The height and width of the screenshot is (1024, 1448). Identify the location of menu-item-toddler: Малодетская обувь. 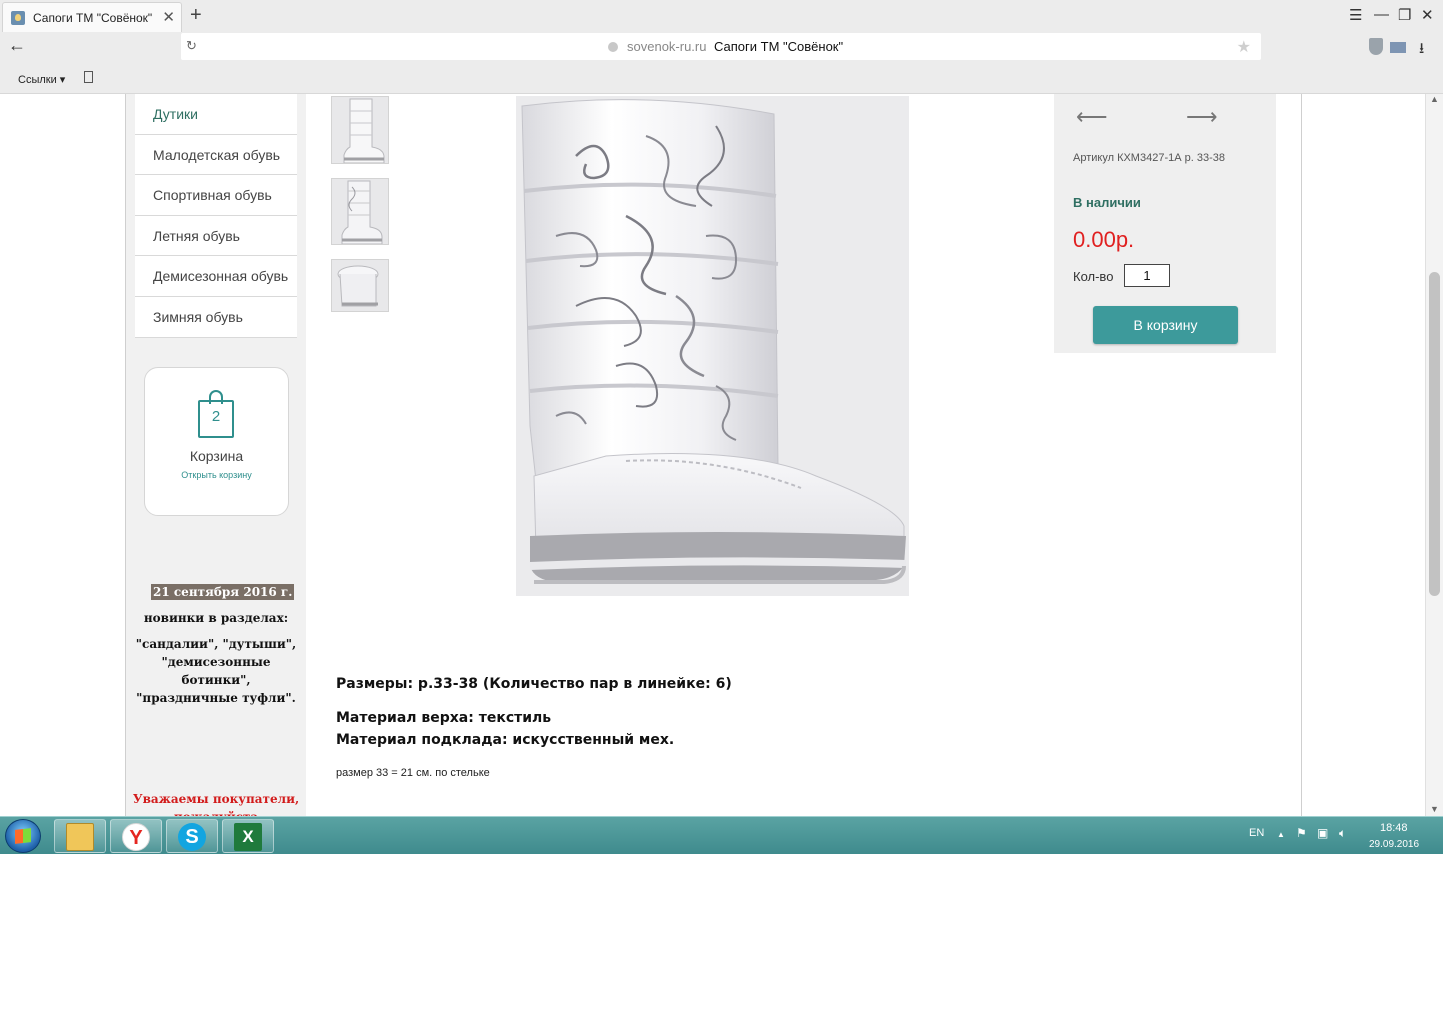
(216, 155).